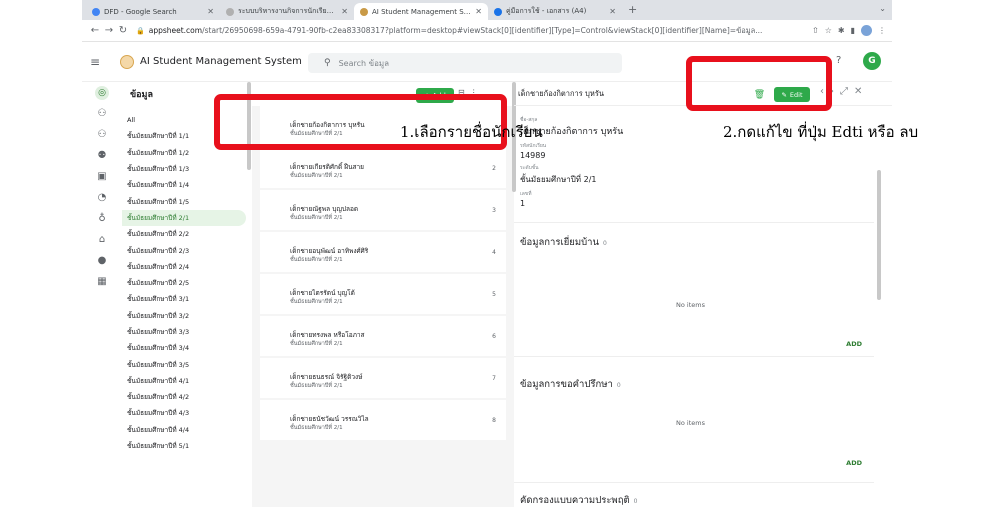 The width and height of the screenshot is (986, 507). Describe the element at coordinates (184, 185) in the screenshot. I see `category-item: ชั้นมัธยมศึกษาปีที่ 1/4` at that location.